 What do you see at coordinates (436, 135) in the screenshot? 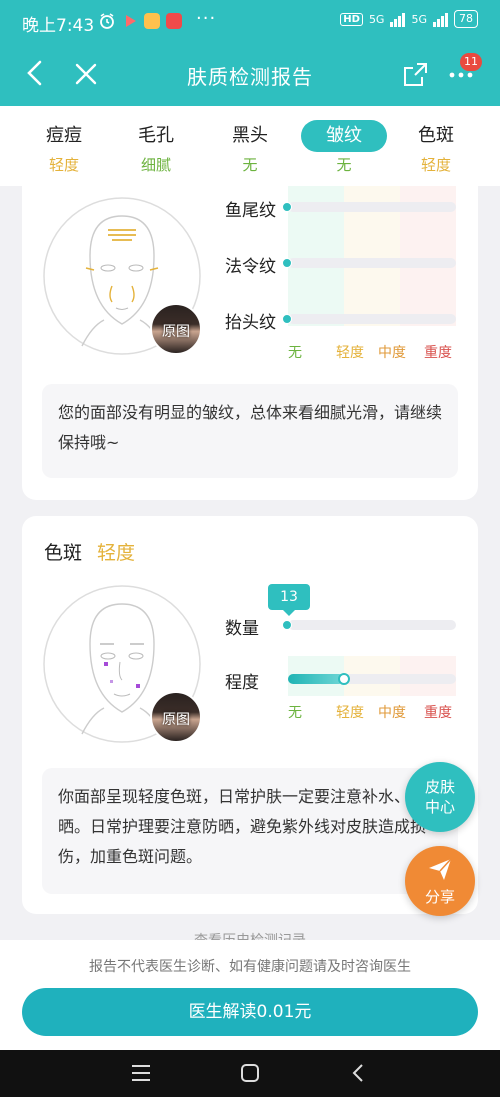
I see `tab-label: 色斑` at bounding box center [436, 135].